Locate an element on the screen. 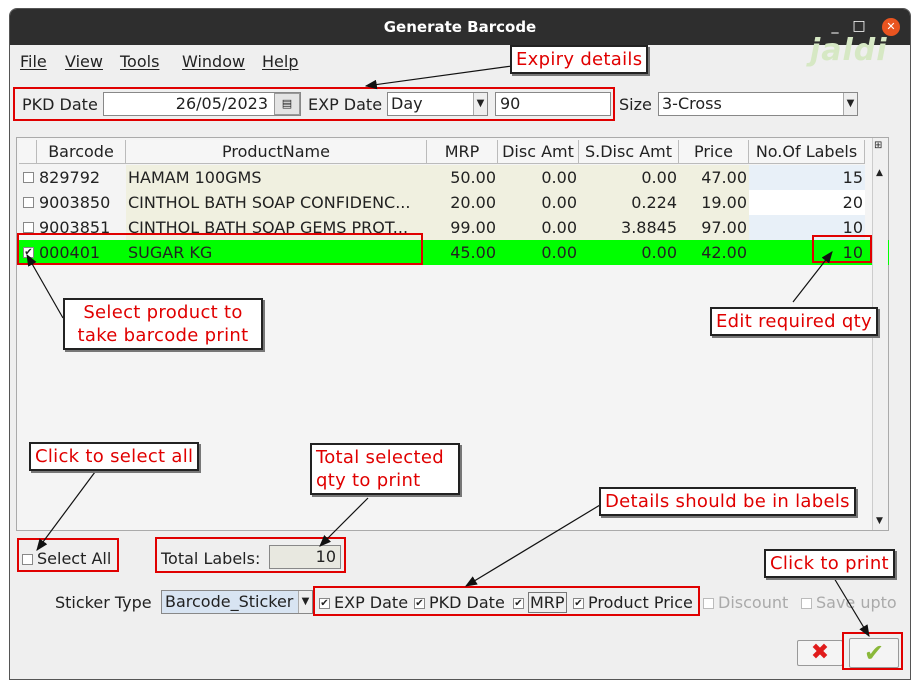 Image resolution: width=920 pixels, height=688 pixels. option-pkd-date: ✔ PKD Date is located at coordinates (459, 602).